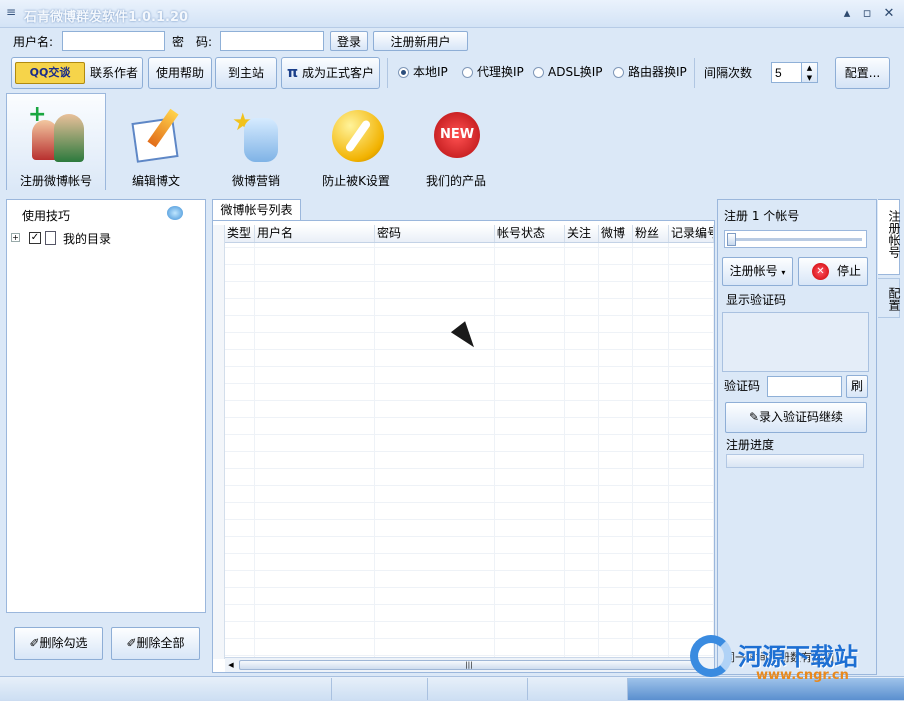  I want to click on proxy-radio-label: 代理换IP, so click(500, 72).